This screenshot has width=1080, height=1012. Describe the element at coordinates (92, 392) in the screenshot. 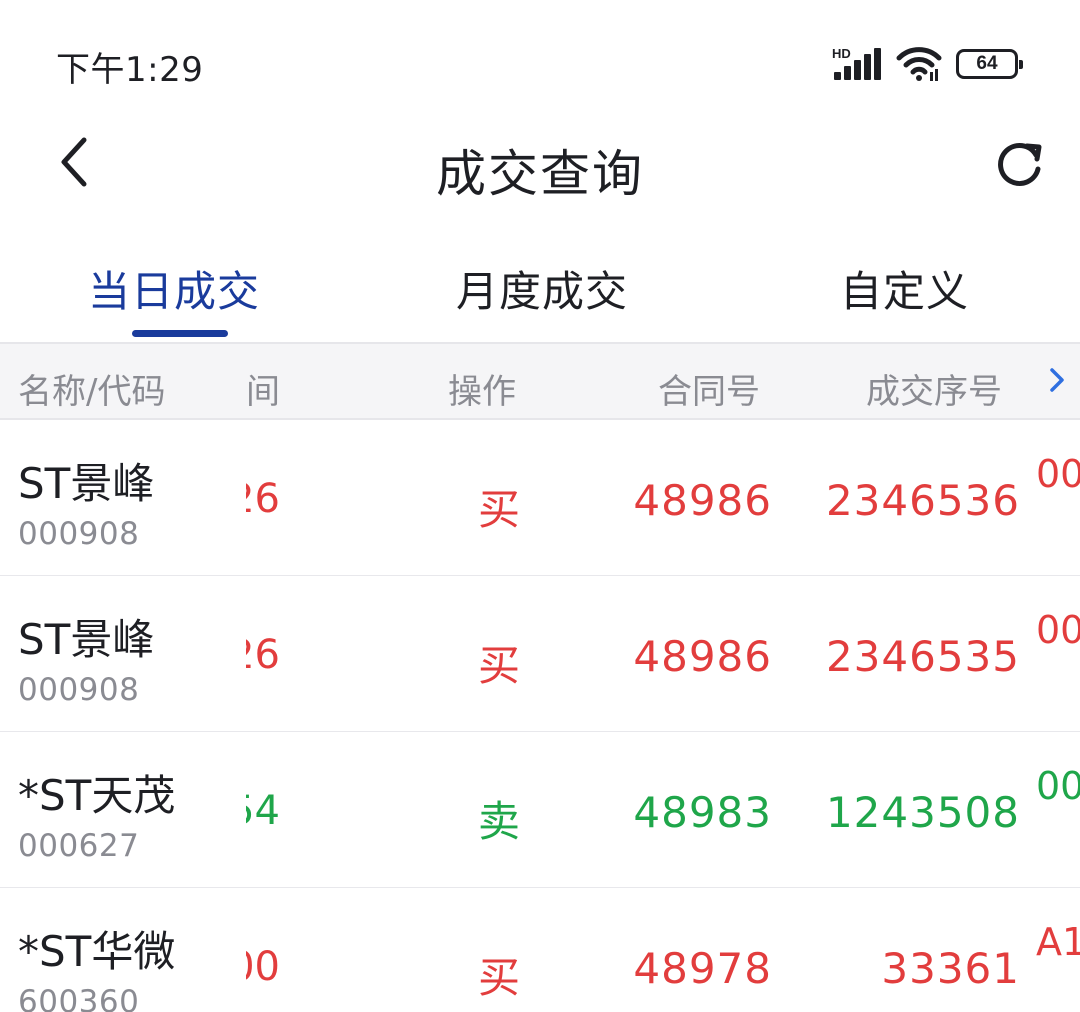

I see `column-header-name-code: 名称/代码` at that location.